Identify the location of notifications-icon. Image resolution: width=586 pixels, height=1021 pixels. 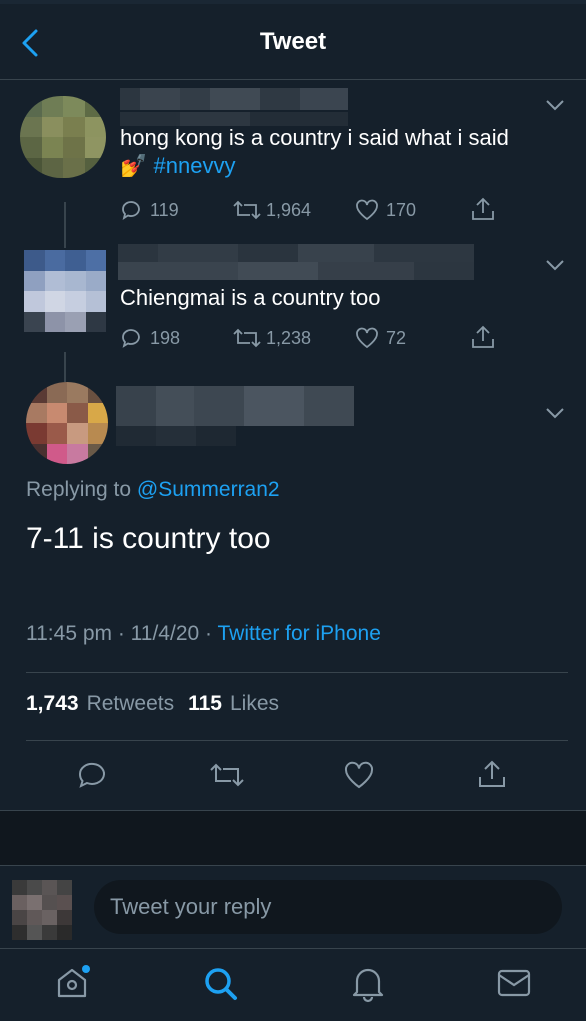
(368, 985).